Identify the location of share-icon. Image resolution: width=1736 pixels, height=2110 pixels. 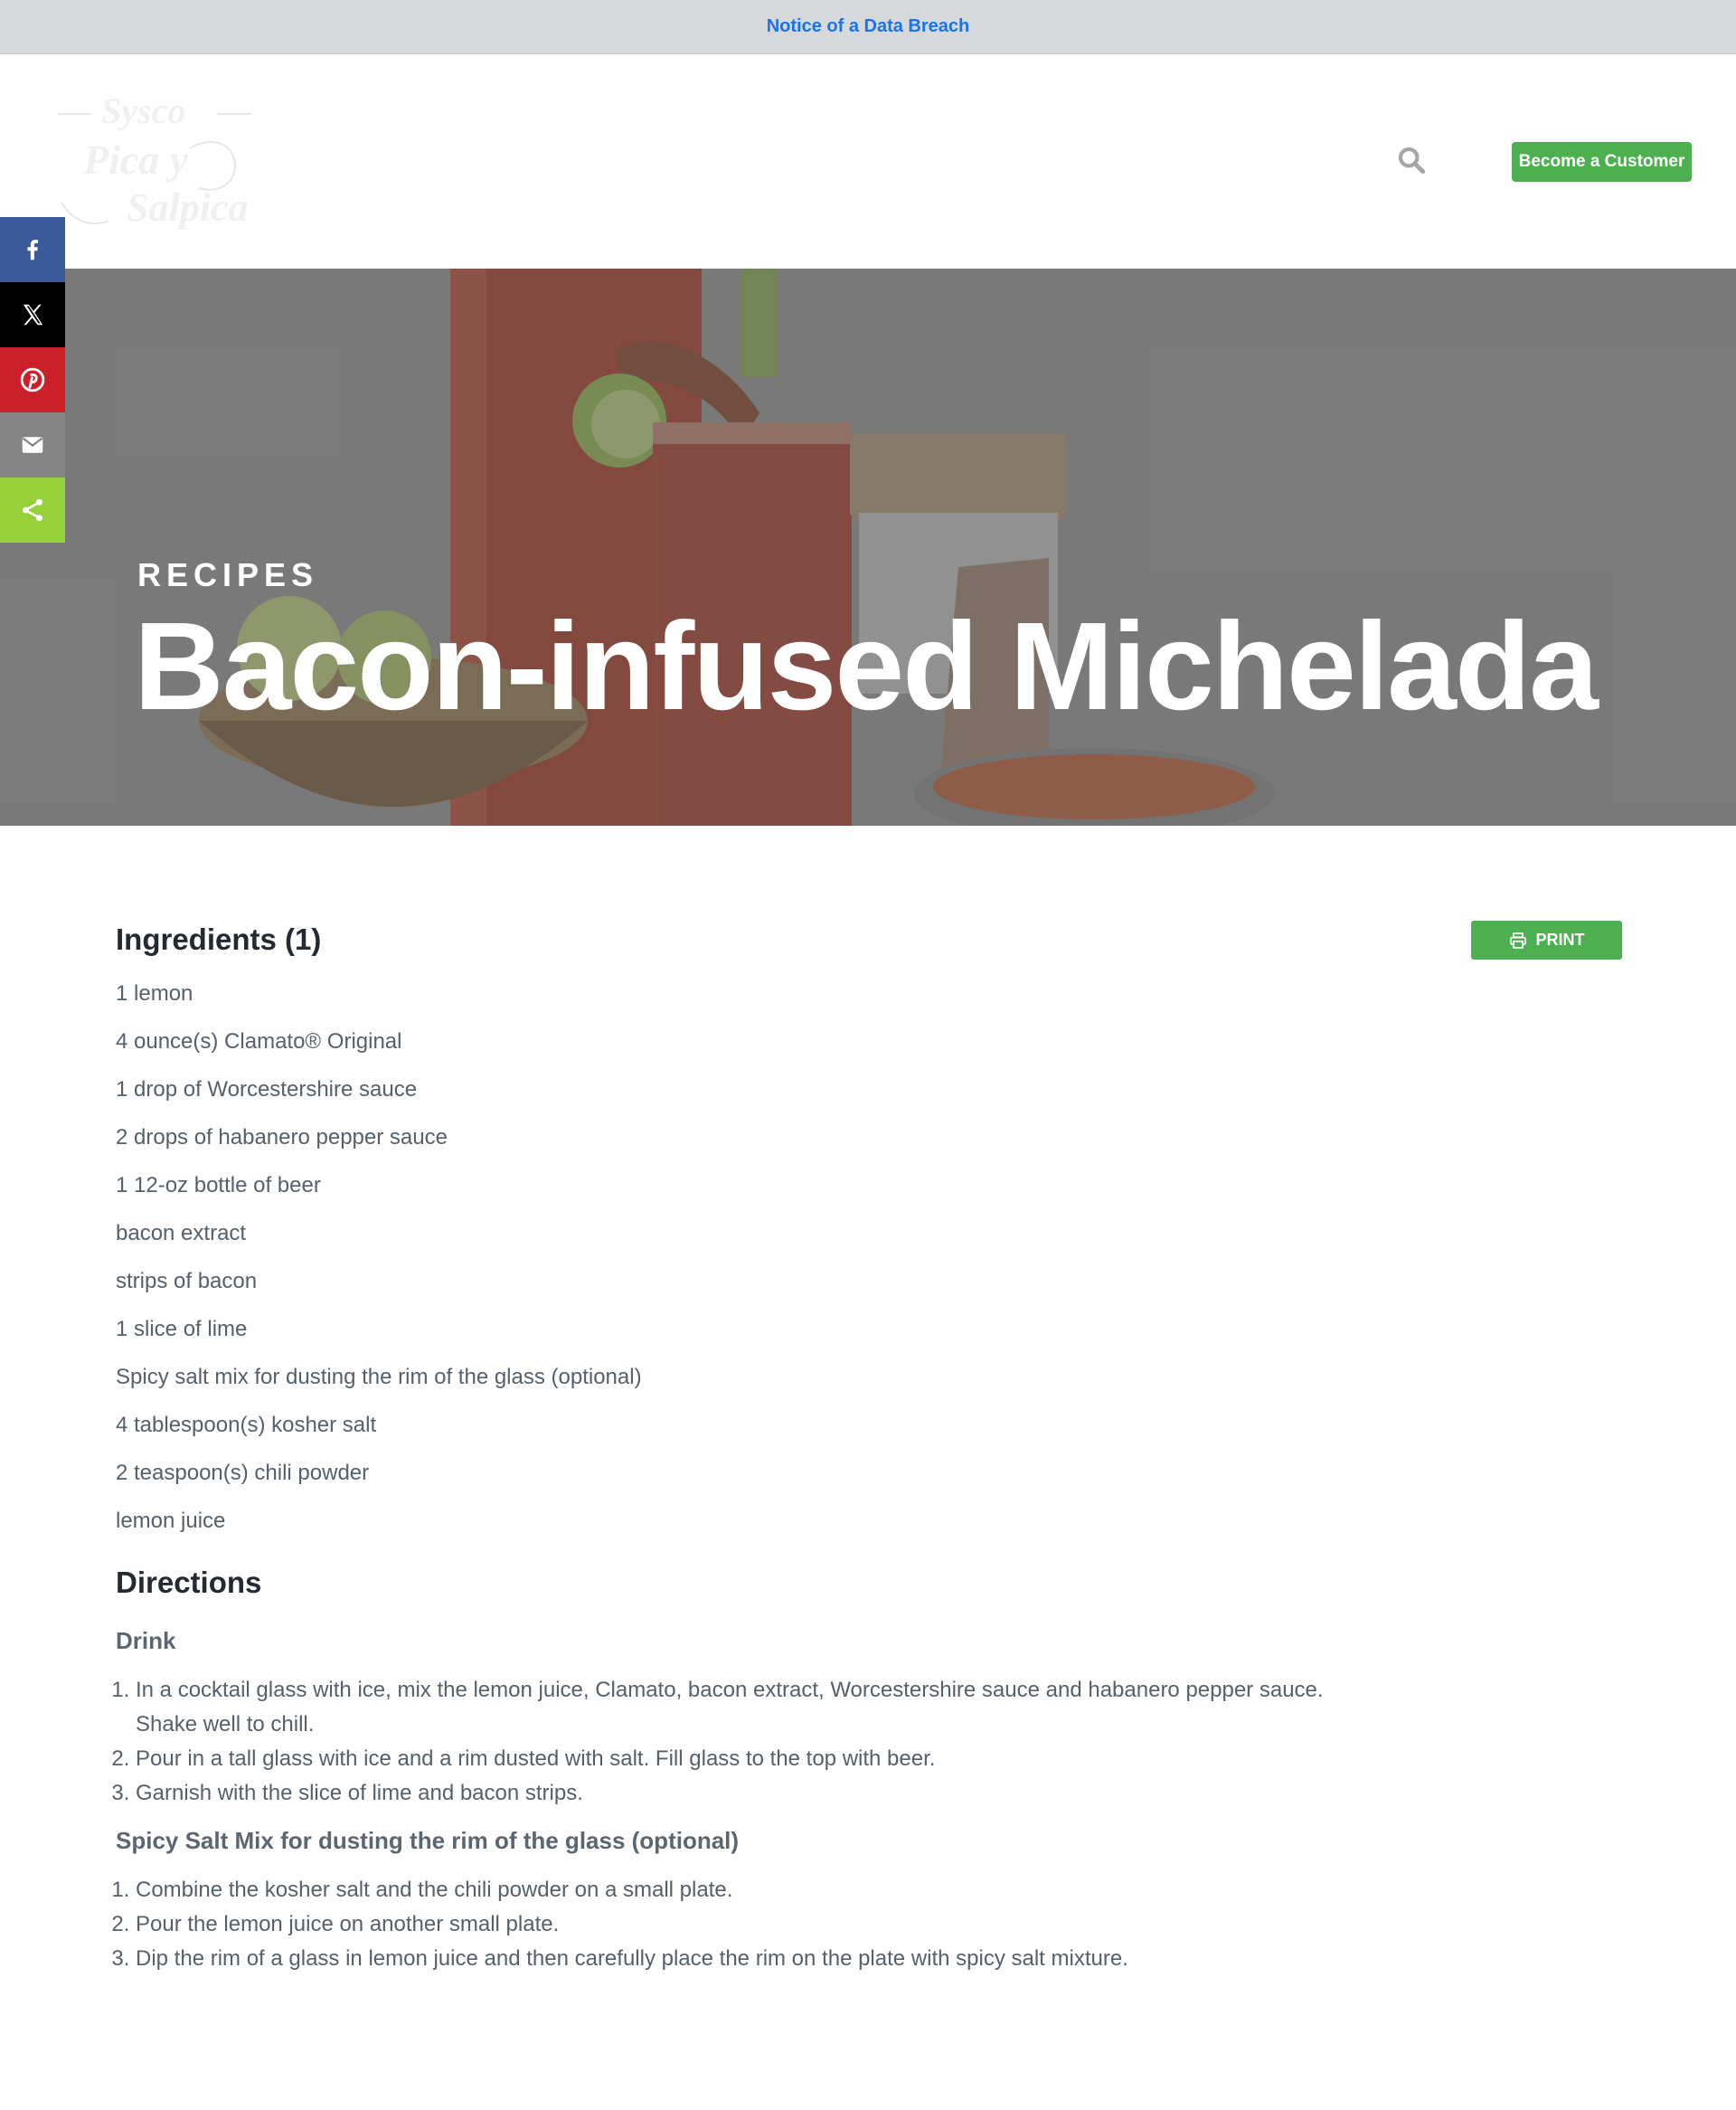
(32, 510).